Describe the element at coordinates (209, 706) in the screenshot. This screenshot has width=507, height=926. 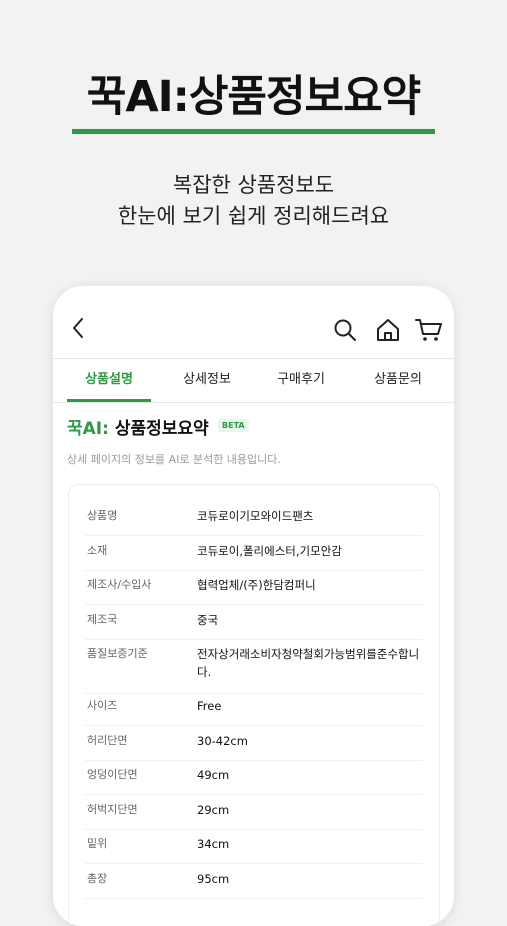
I see `info-value: Free` at that location.